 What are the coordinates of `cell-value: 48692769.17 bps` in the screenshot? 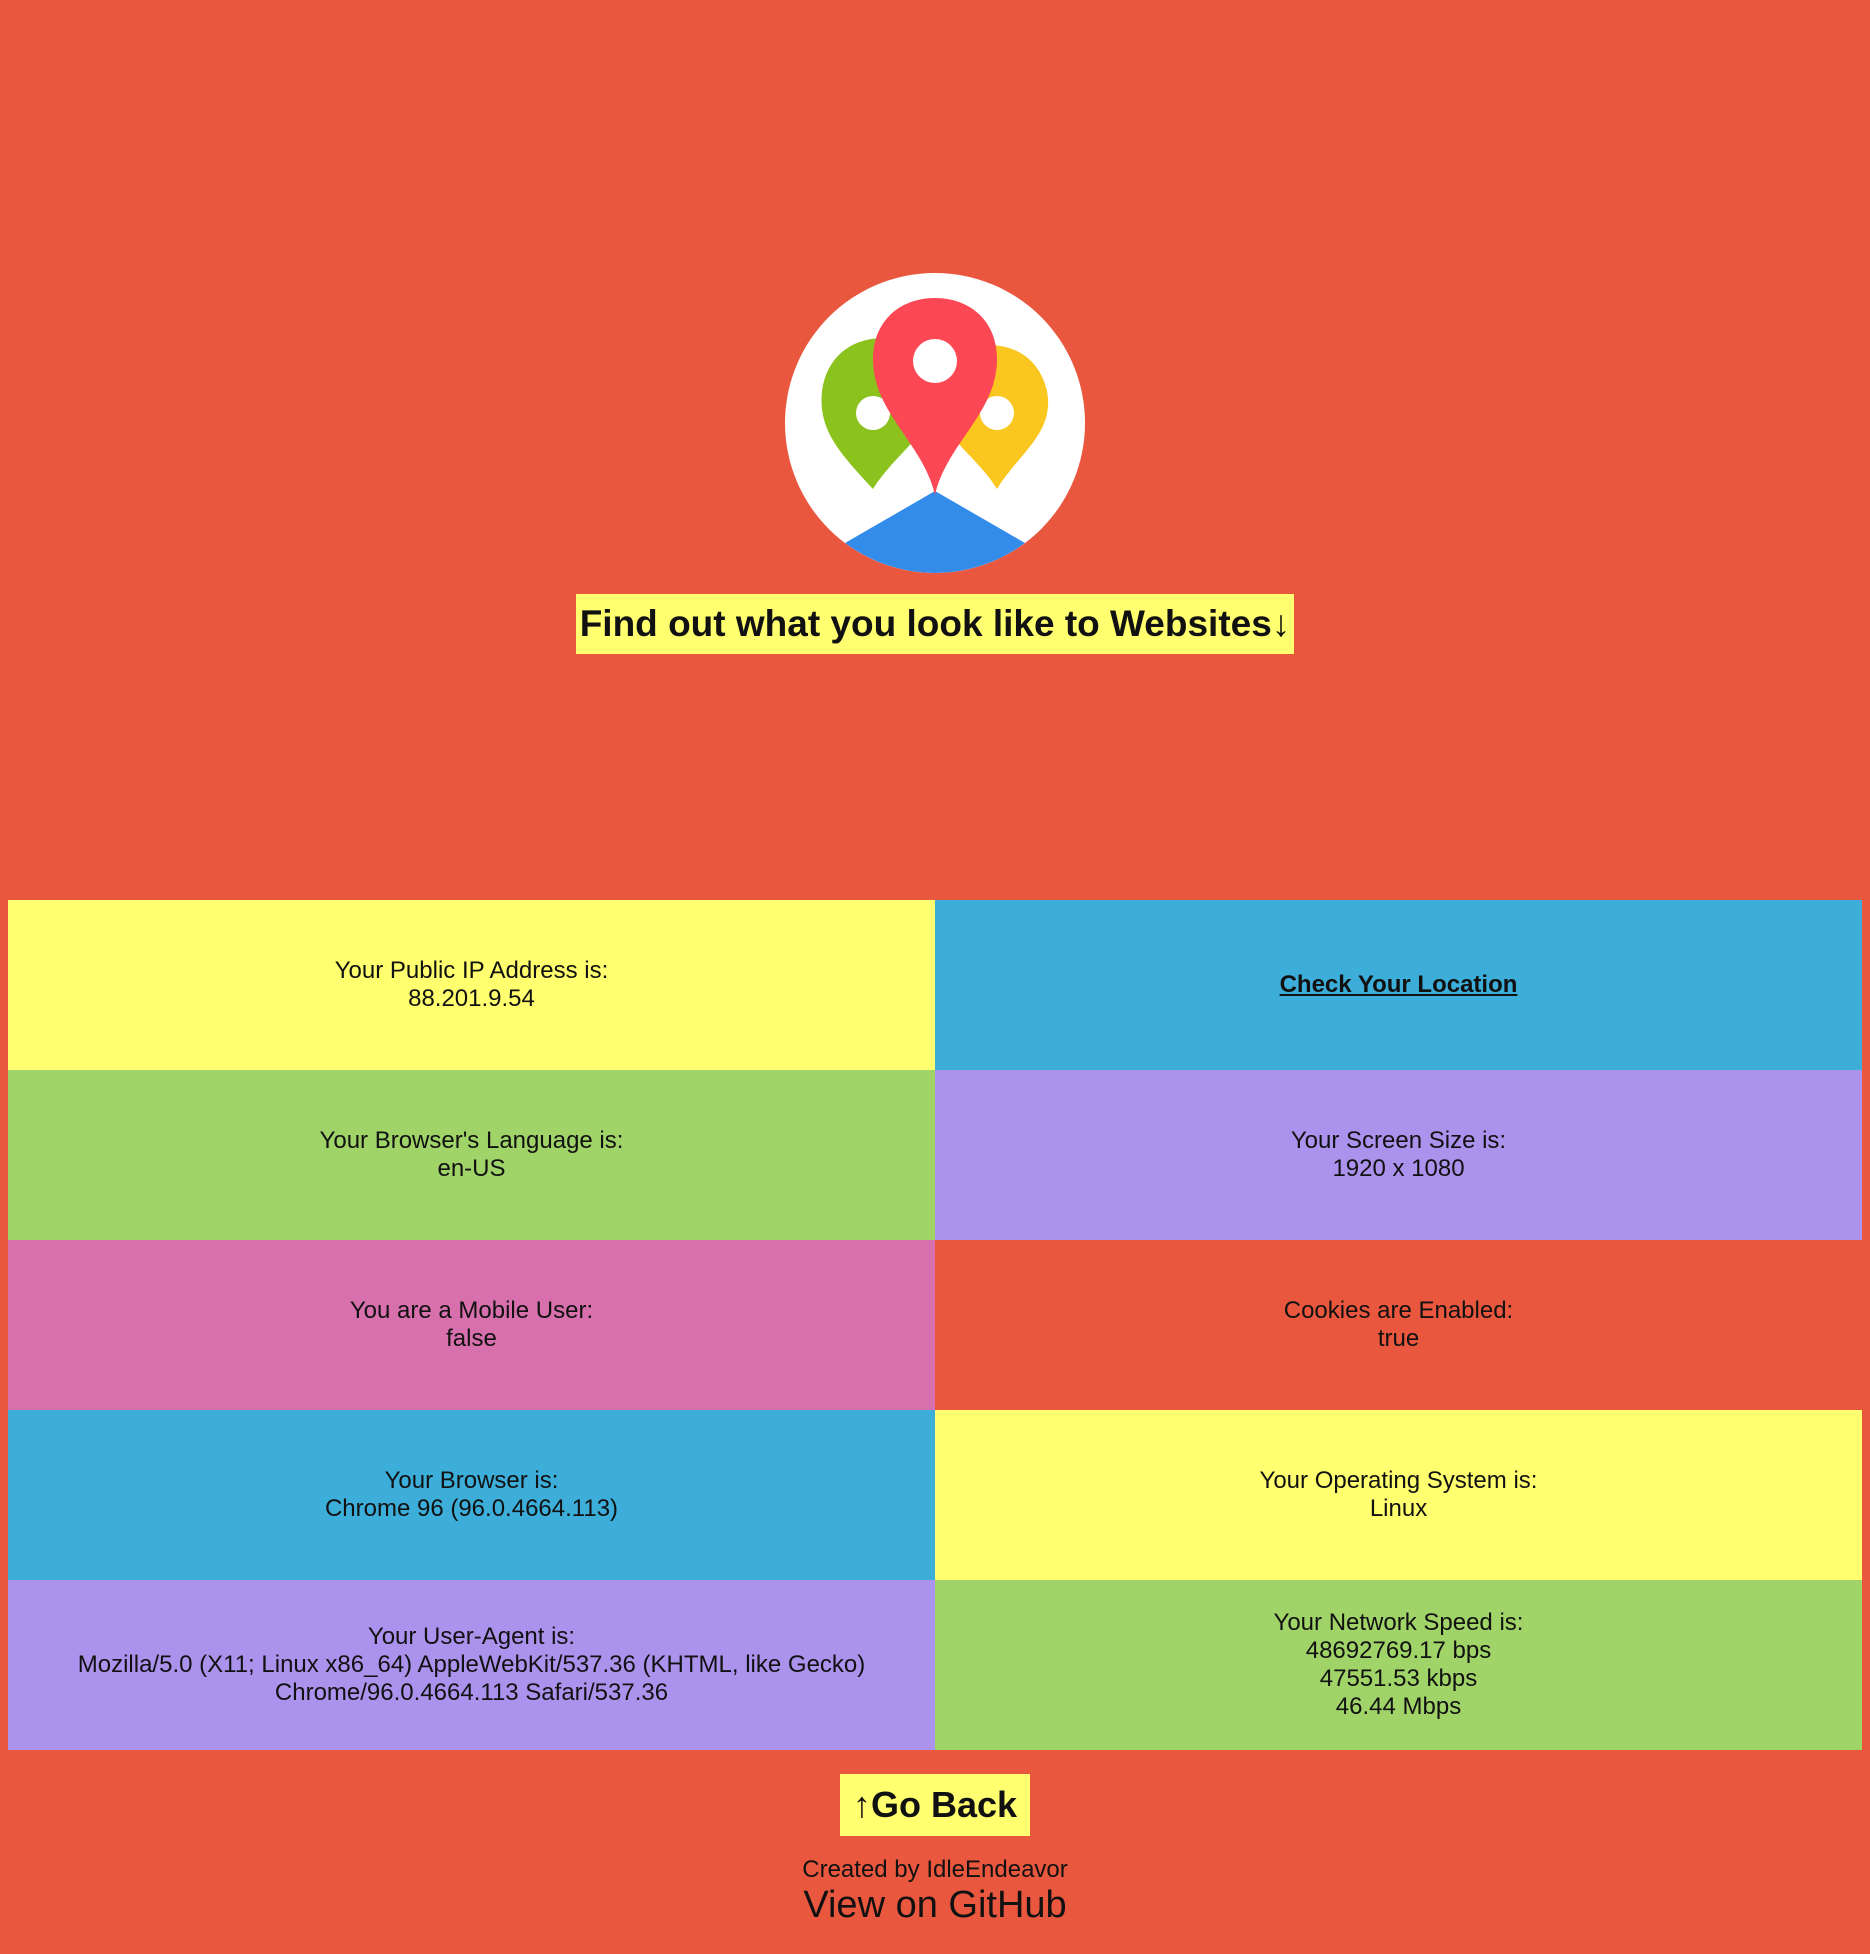 It's located at (1398, 1650).